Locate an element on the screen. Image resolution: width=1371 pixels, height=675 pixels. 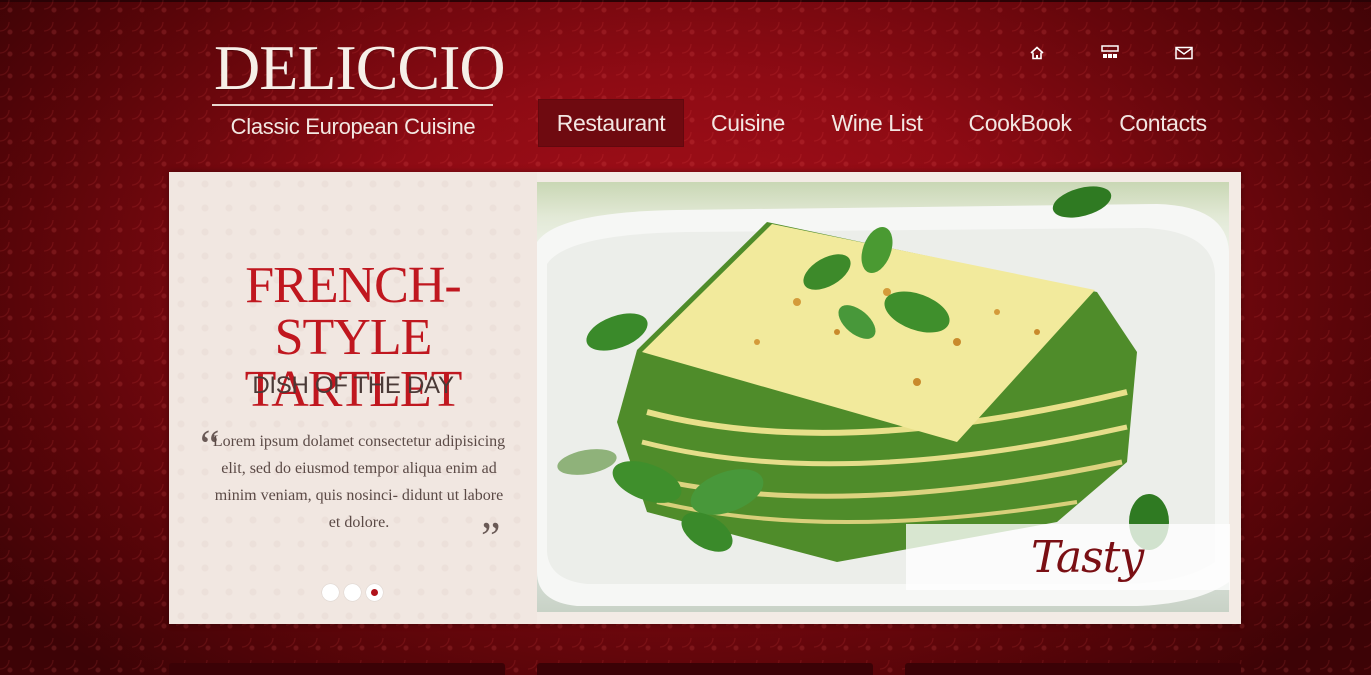
tasty-caption: Tasty is located at coordinates (1068, 557).